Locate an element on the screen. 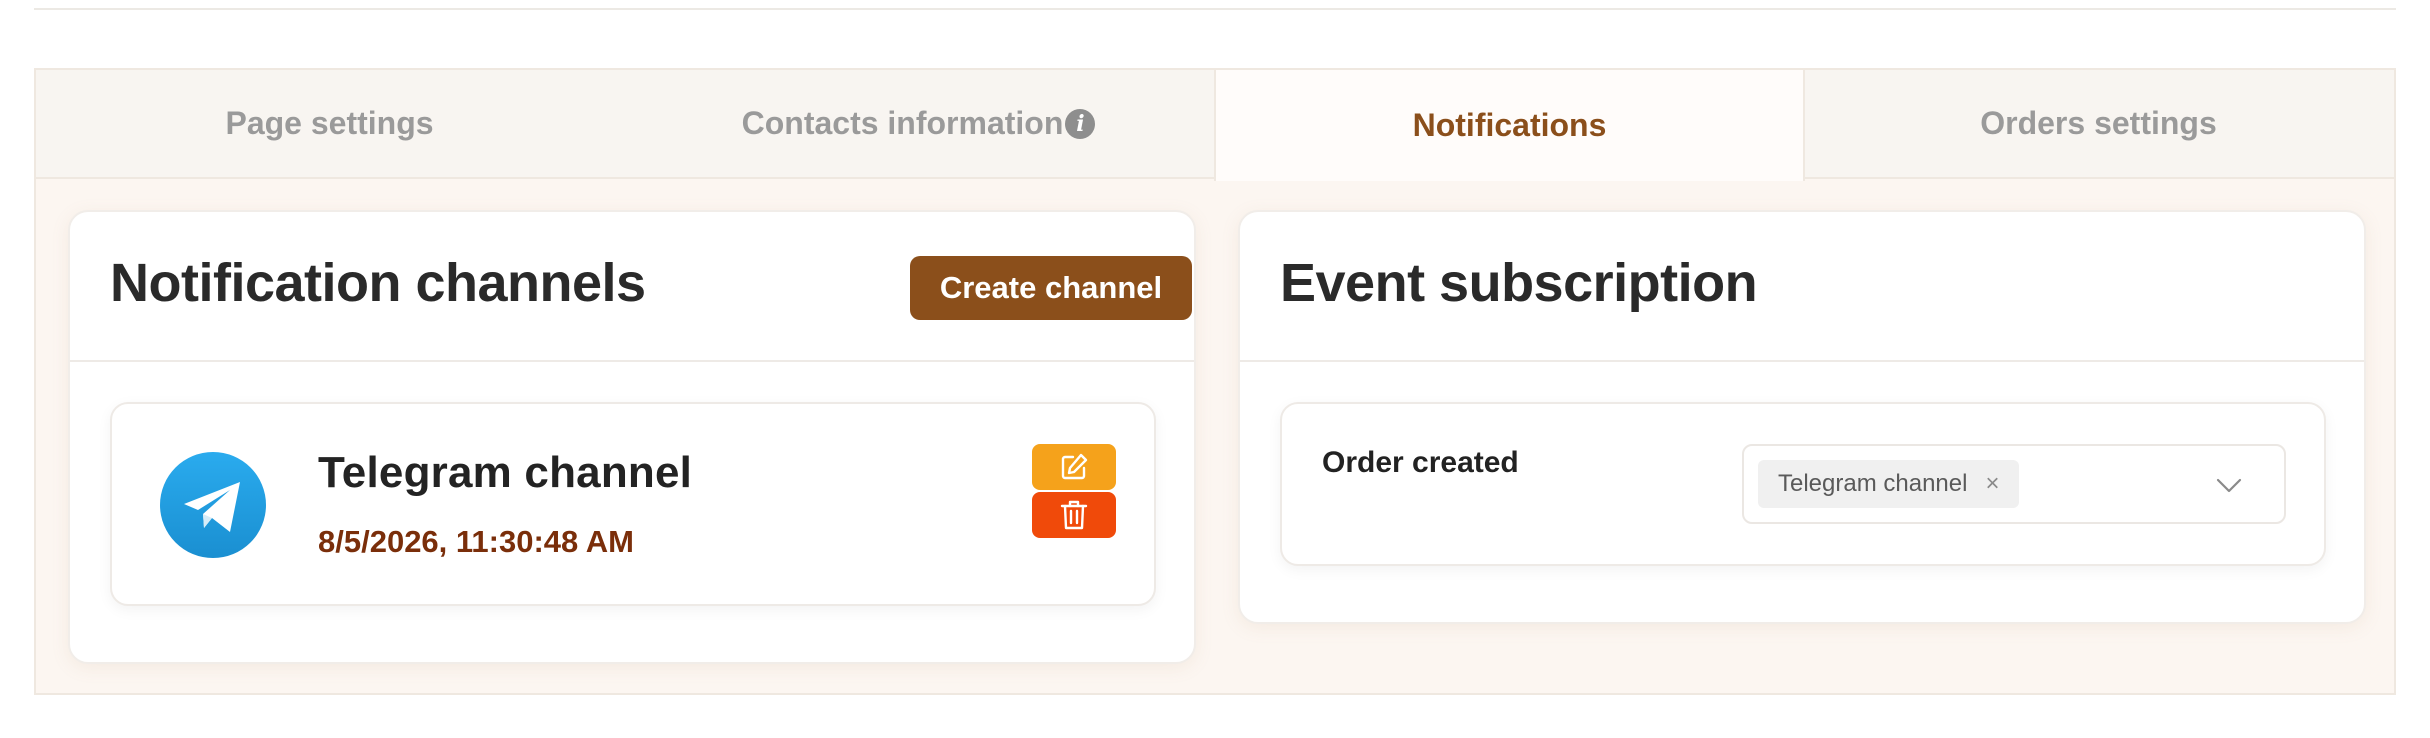  delete-channel-button is located at coordinates (1074, 515).